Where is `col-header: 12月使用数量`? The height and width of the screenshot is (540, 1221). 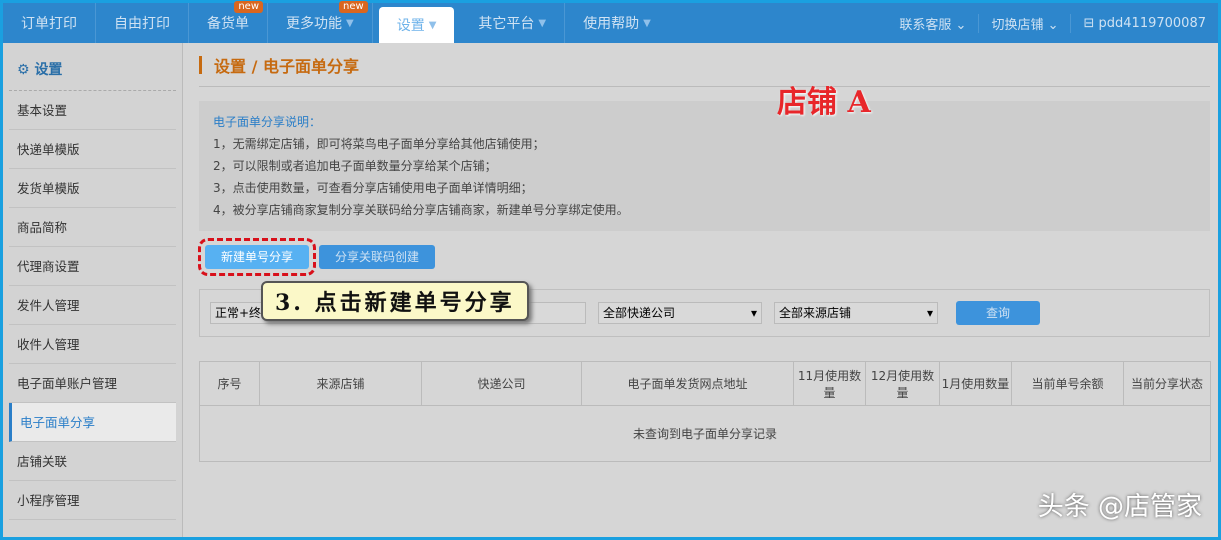 col-header: 12月使用数量 is located at coordinates (902, 383).